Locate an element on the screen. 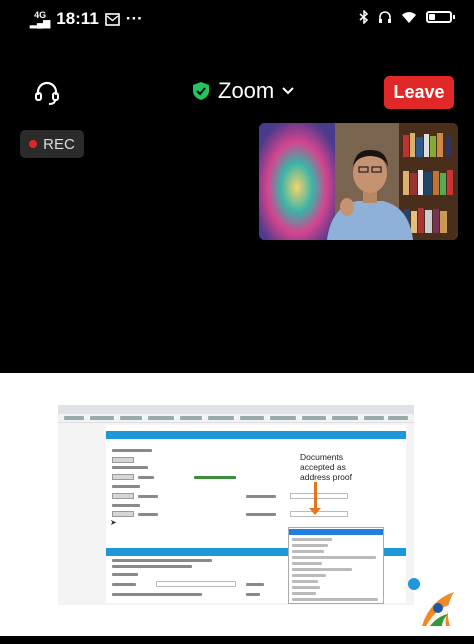 The height and width of the screenshot is (644, 474). bottom-bar is located at coordinates (237, 640).